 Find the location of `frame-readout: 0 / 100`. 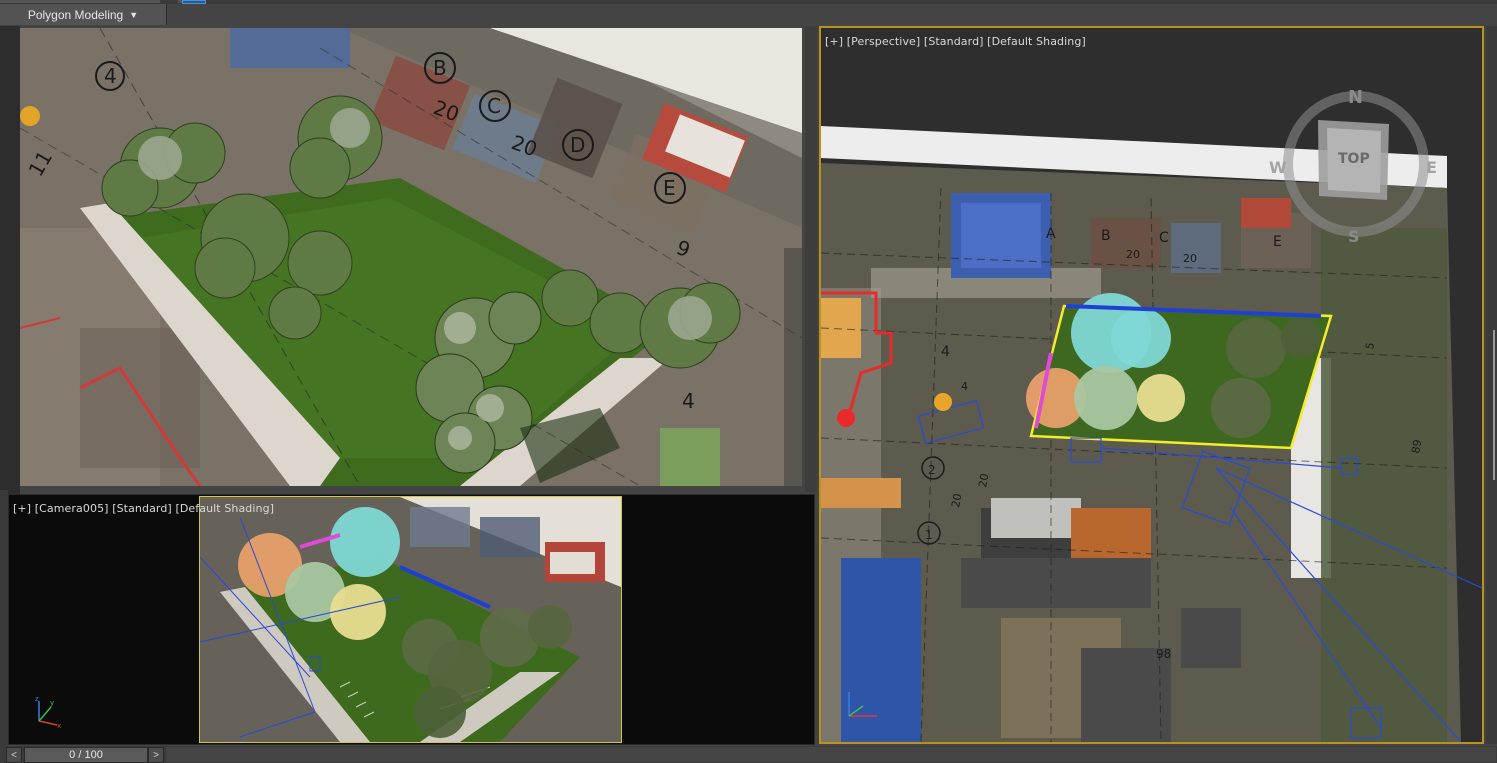

frame-readout: 0 / 100 is located at coordinates (86, 755).